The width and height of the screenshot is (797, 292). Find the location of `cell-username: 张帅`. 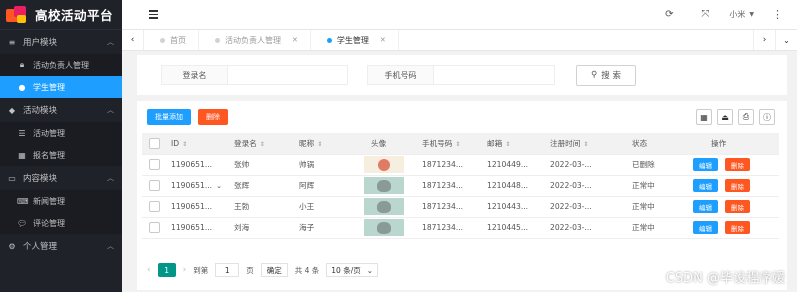

cell-username: 张帅 is located at coordinates (261, 165).